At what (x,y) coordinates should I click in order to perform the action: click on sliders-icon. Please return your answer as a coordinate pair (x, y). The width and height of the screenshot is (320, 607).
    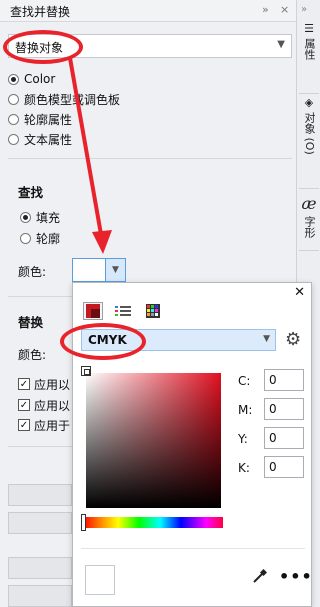
    Looking at the image, I should click on (123, 311).